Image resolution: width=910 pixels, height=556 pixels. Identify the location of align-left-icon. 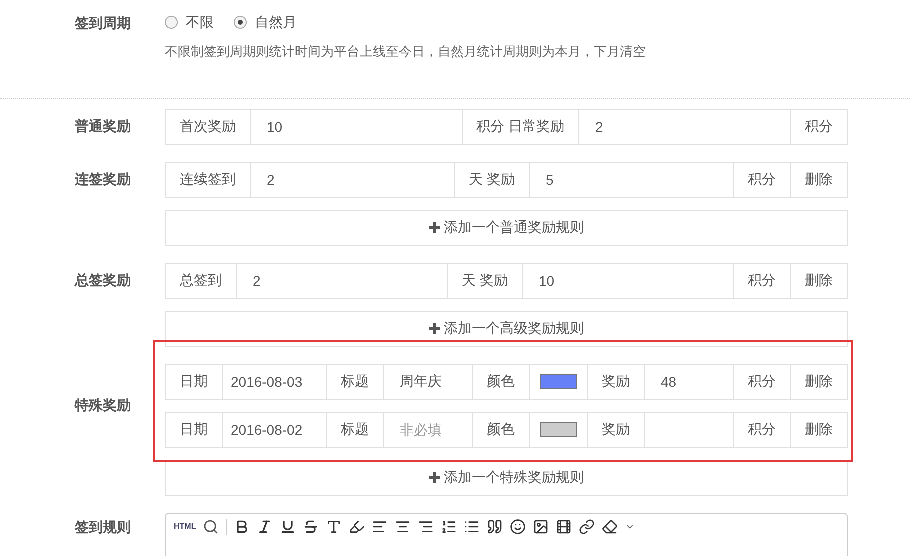
(380, 526).